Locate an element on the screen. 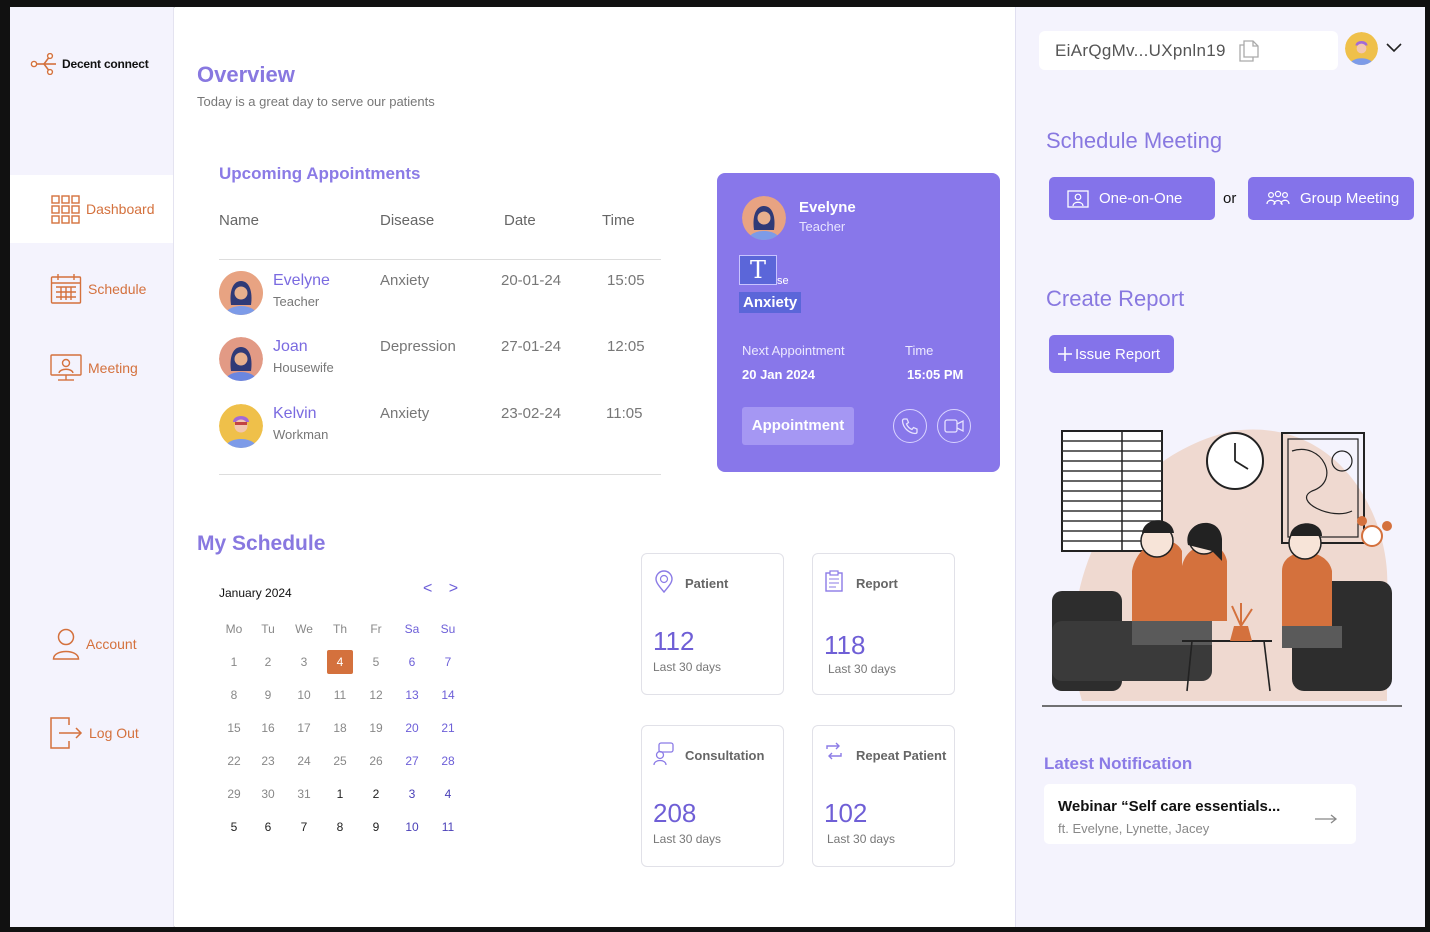 This screenshot has width=1430, height=932. patient-job: Housewife is located at coordinates (303, 367).